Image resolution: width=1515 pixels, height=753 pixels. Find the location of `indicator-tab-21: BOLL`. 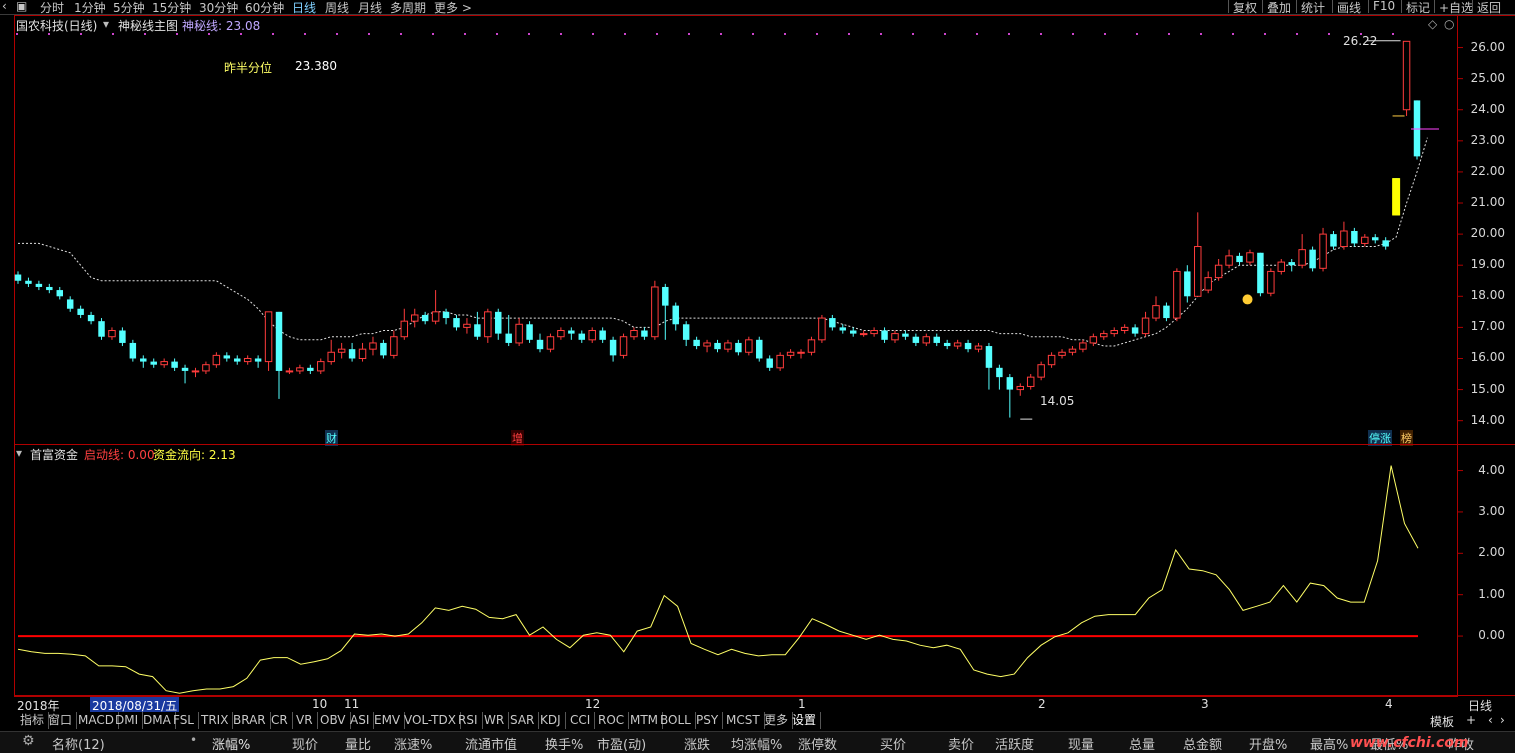

indicator-tab-21: BOLL is located at coordinates (676, 720).